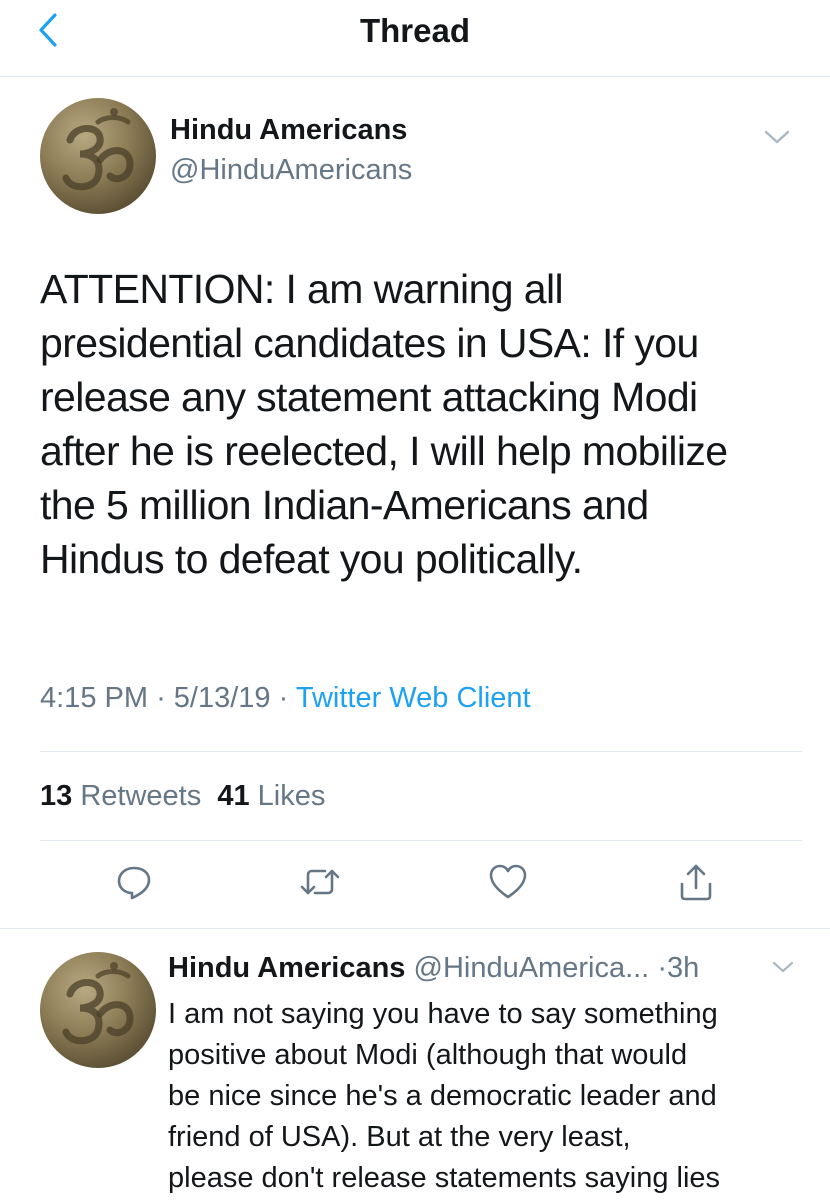 This screenshot has width=830, height=1200. What do you see at coordinates (286, 968) in the screenshot?
I see `reply-author-name: Hindu Americans` at bounding box center [286, 968].